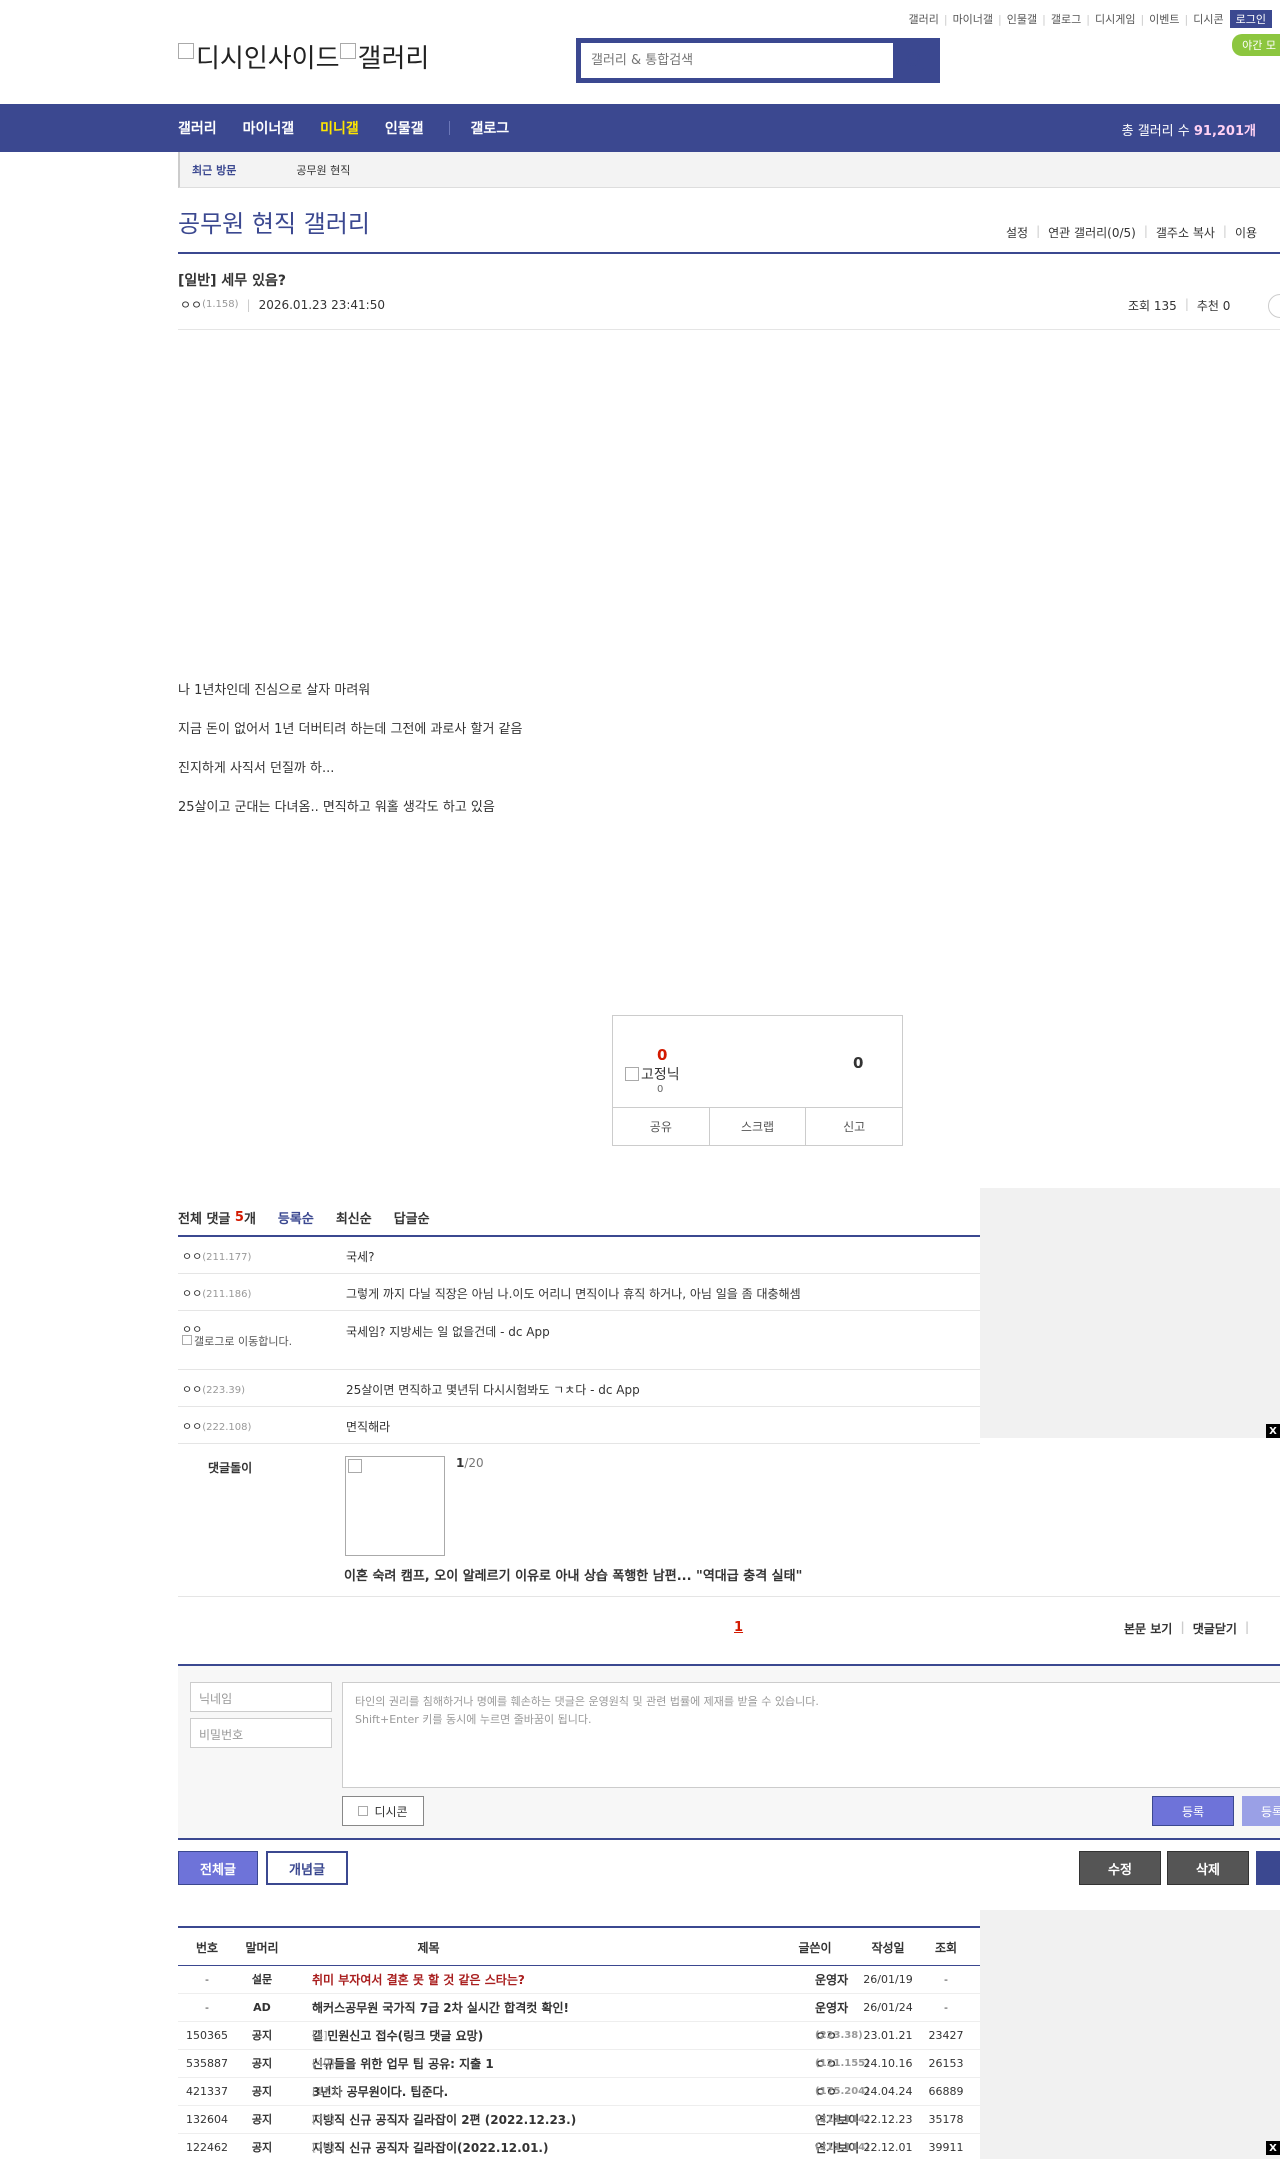 This screenshot has width=1280, height=2159. I want to click on row-date: 26/01/19, so click(888, 1979).